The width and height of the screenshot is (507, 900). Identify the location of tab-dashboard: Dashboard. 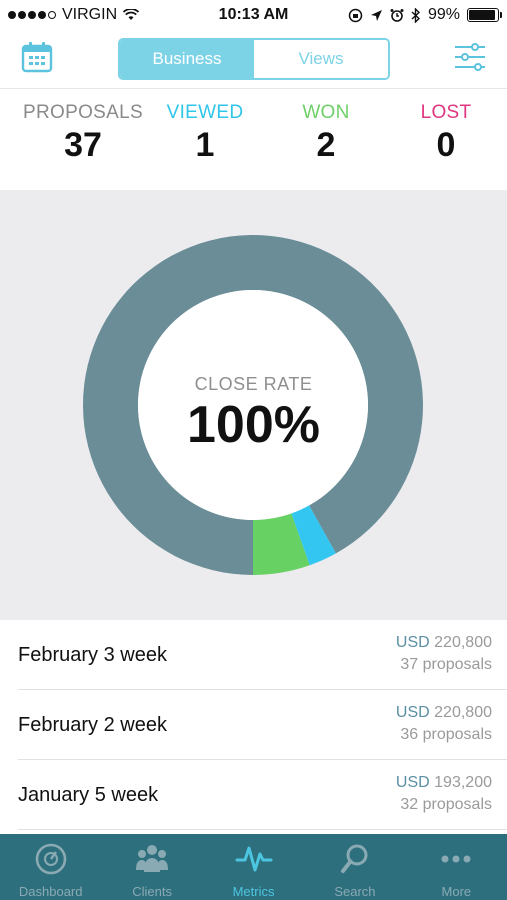
(50, 867).